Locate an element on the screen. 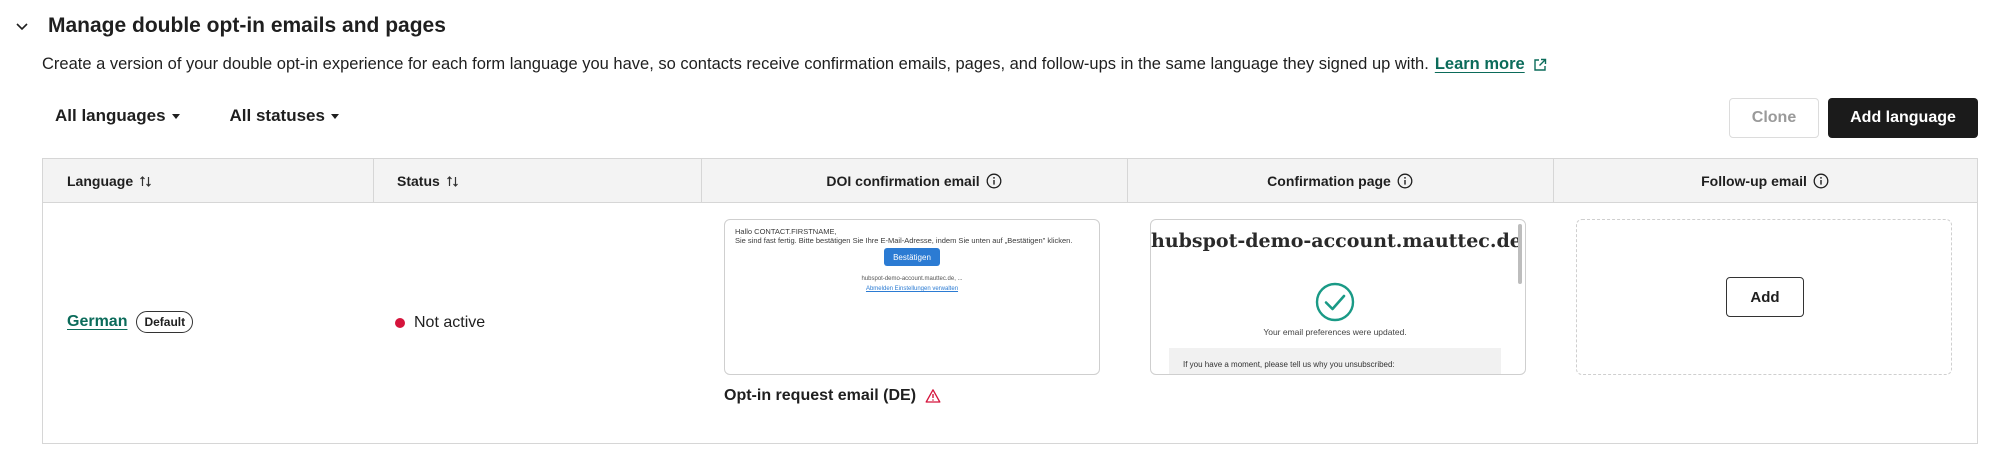 This screenshot has width=2000, height=464. header-doi-email-label: DOI confirmation email is located at coordinates (903, 181).